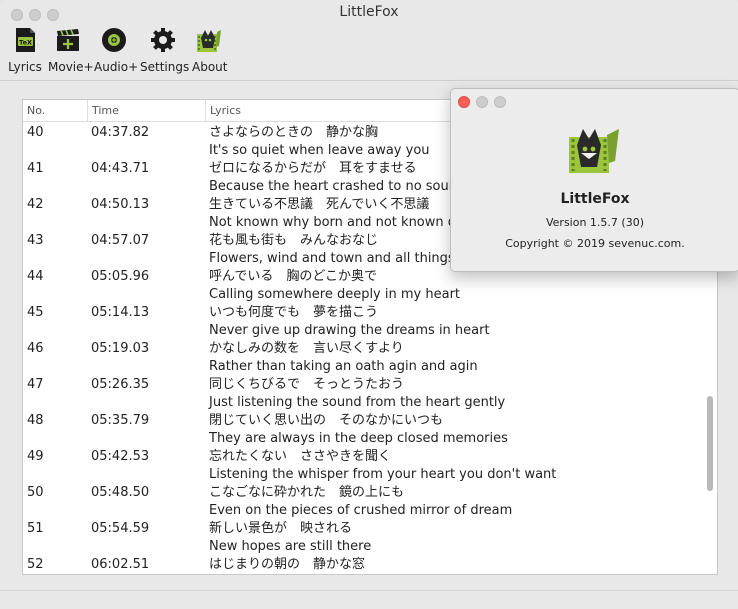  Describe the element at coordinates (35, 384) in the screenshot. I see `cell-no: 47` at that location.